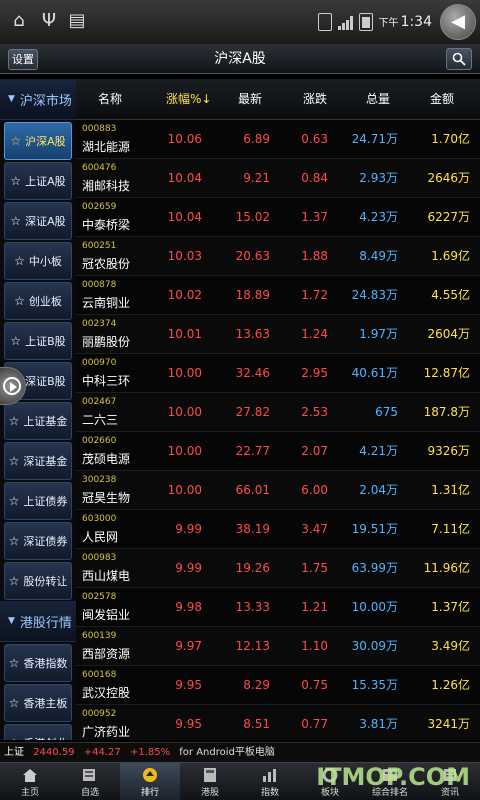 The height and width of the screenshot is (800, 480). What do you see at coordinates (38, 261) in the screenshot?
I see `sidebar-item: ☆ 中小板` at bounding box center [38, 261].